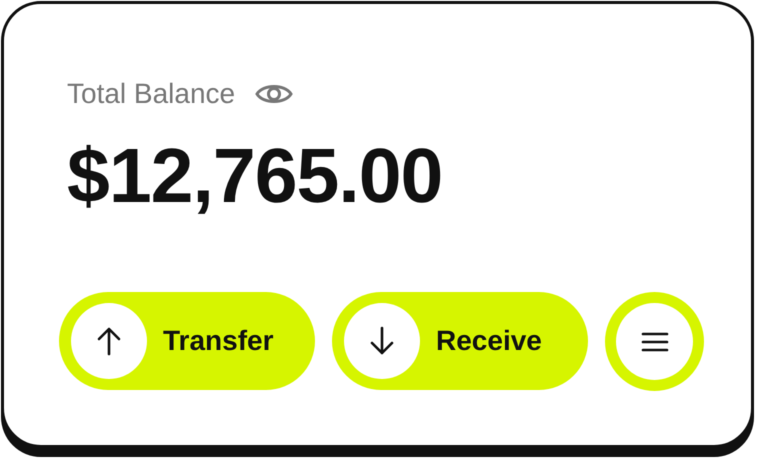 Image resolution: width=757 pixels, height=460 pixels. What do you see at coordinates (109, 341) in the screenshot?
I see `up-arrow-icon` at bounding box center [109, 341].